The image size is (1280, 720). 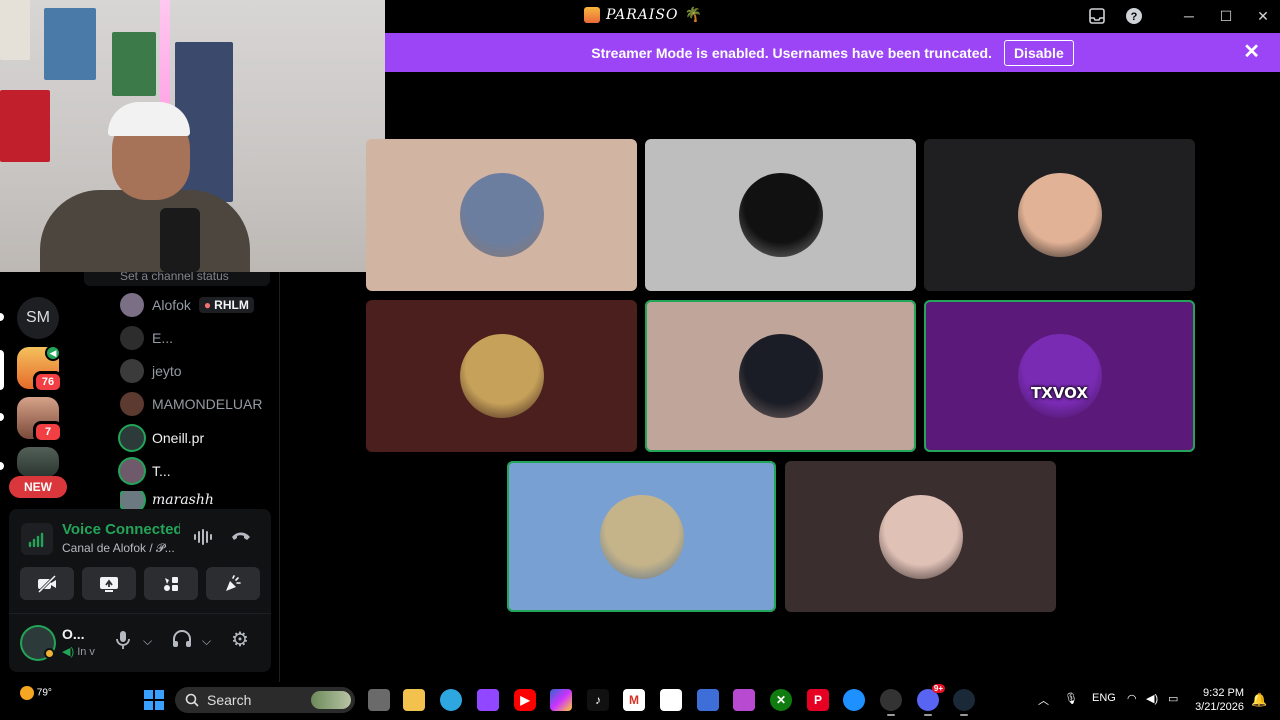 I want to click on weather-widget: 79°, so click(x=36, y=693).